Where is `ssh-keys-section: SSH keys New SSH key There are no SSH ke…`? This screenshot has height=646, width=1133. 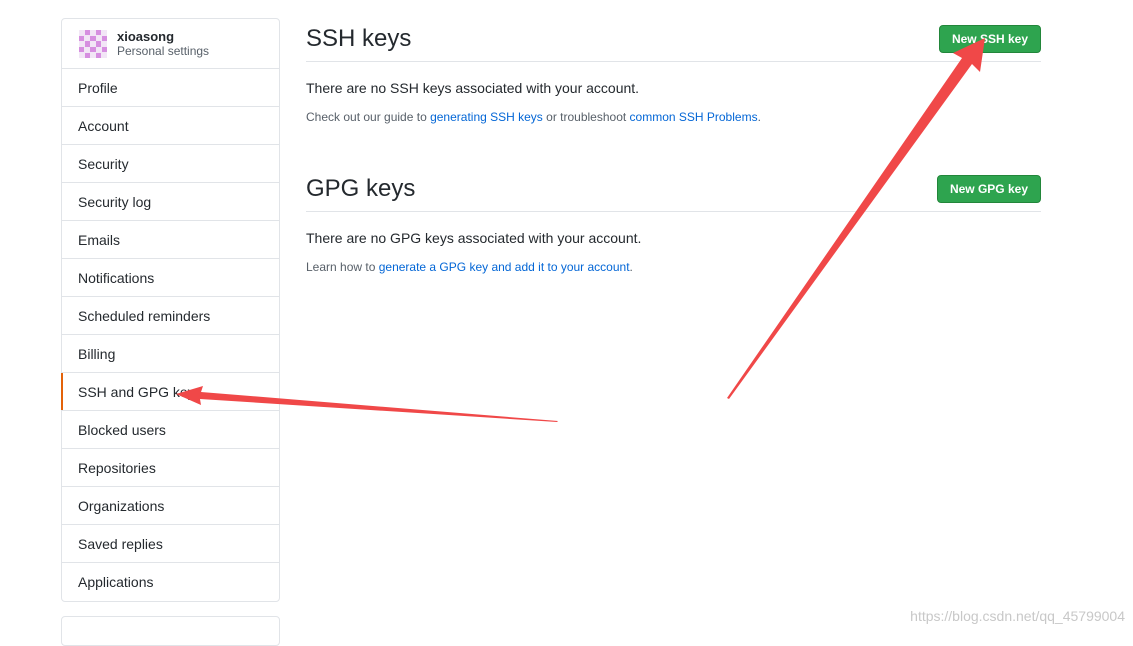
ssh-keys-section: SSH keys New SSH key There are no SSH ke… is located at coordinates (673, 70).